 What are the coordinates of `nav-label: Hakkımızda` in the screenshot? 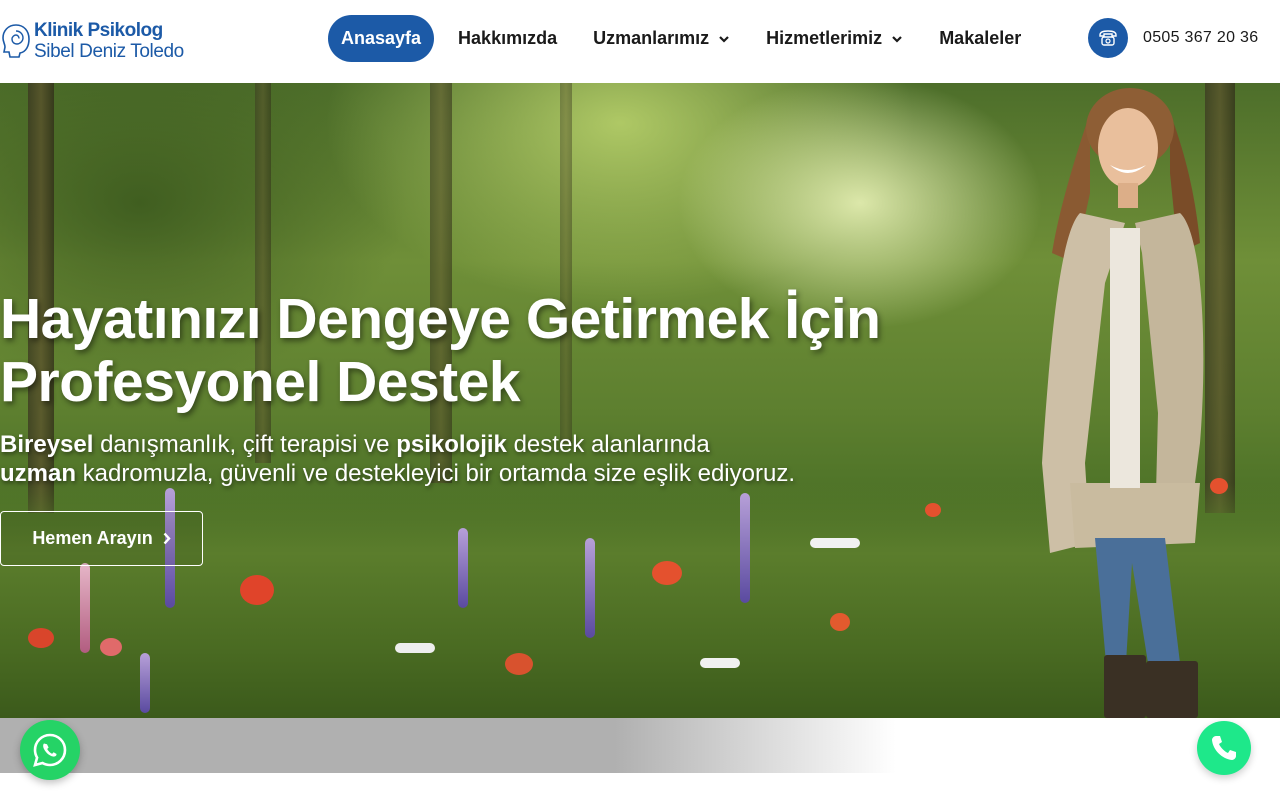 It's located at (508, 38).